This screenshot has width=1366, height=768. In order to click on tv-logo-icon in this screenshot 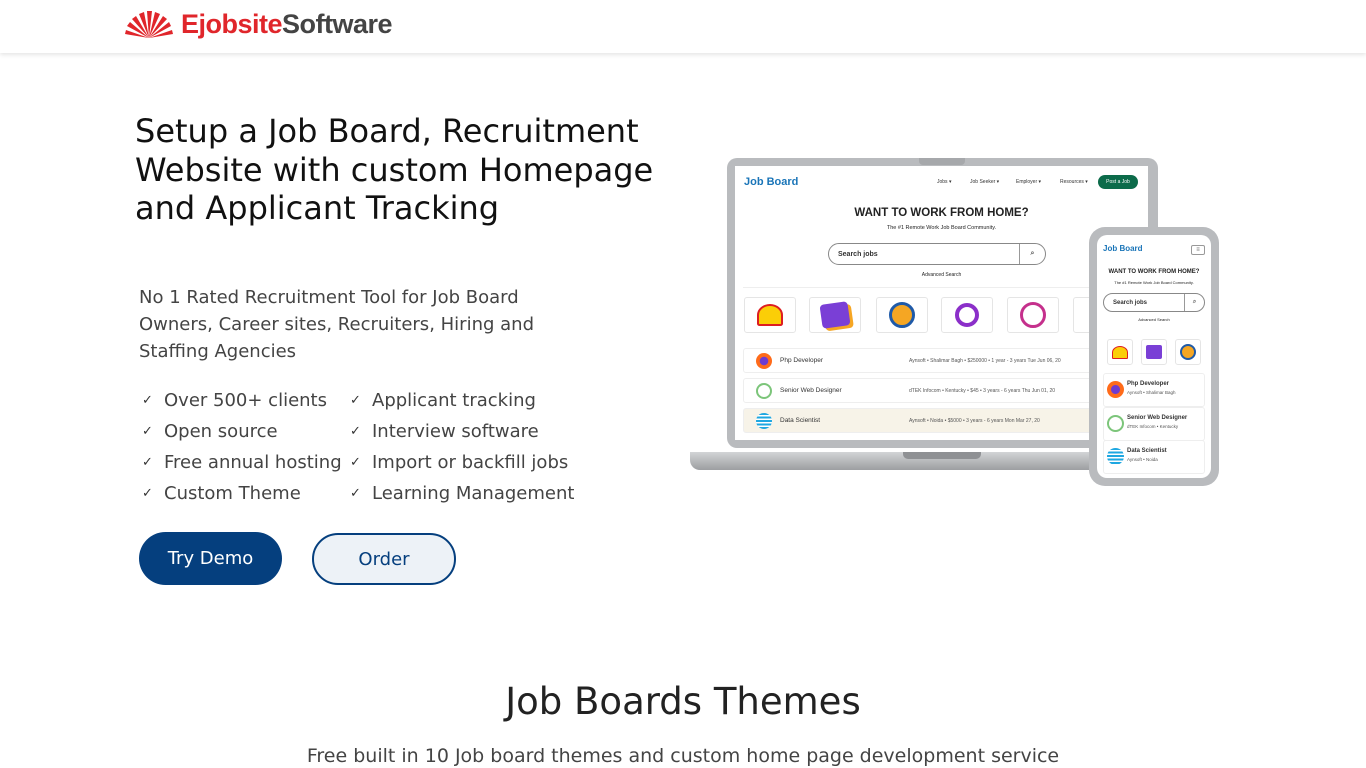, I will do `click(967, 315)`.